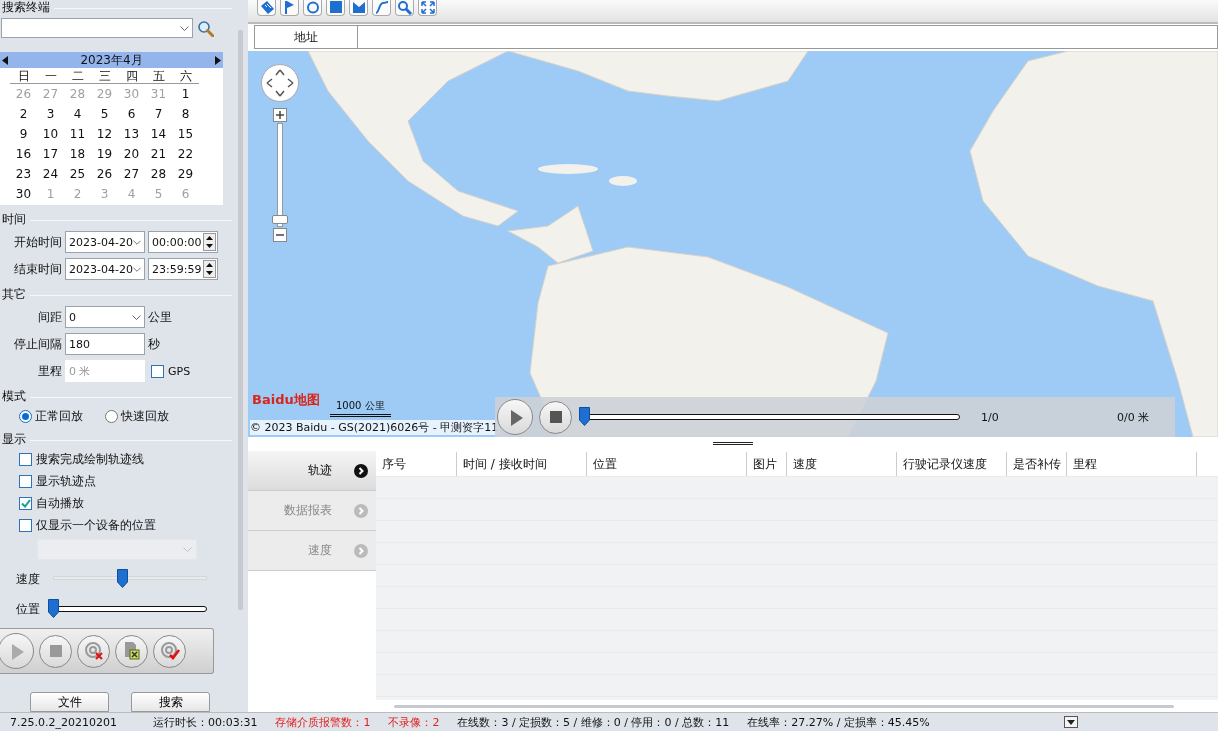 The width and height of the screenshot is (1218, 731). I want to click on flag-tool-button, so click(289, 8).